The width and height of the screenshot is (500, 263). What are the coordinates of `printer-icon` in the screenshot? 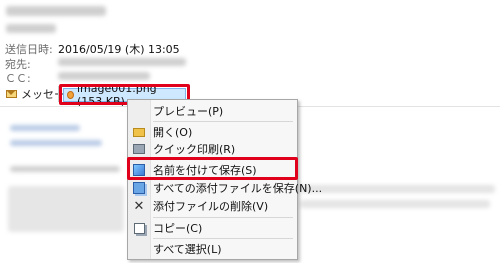 It's located at (139, 149).